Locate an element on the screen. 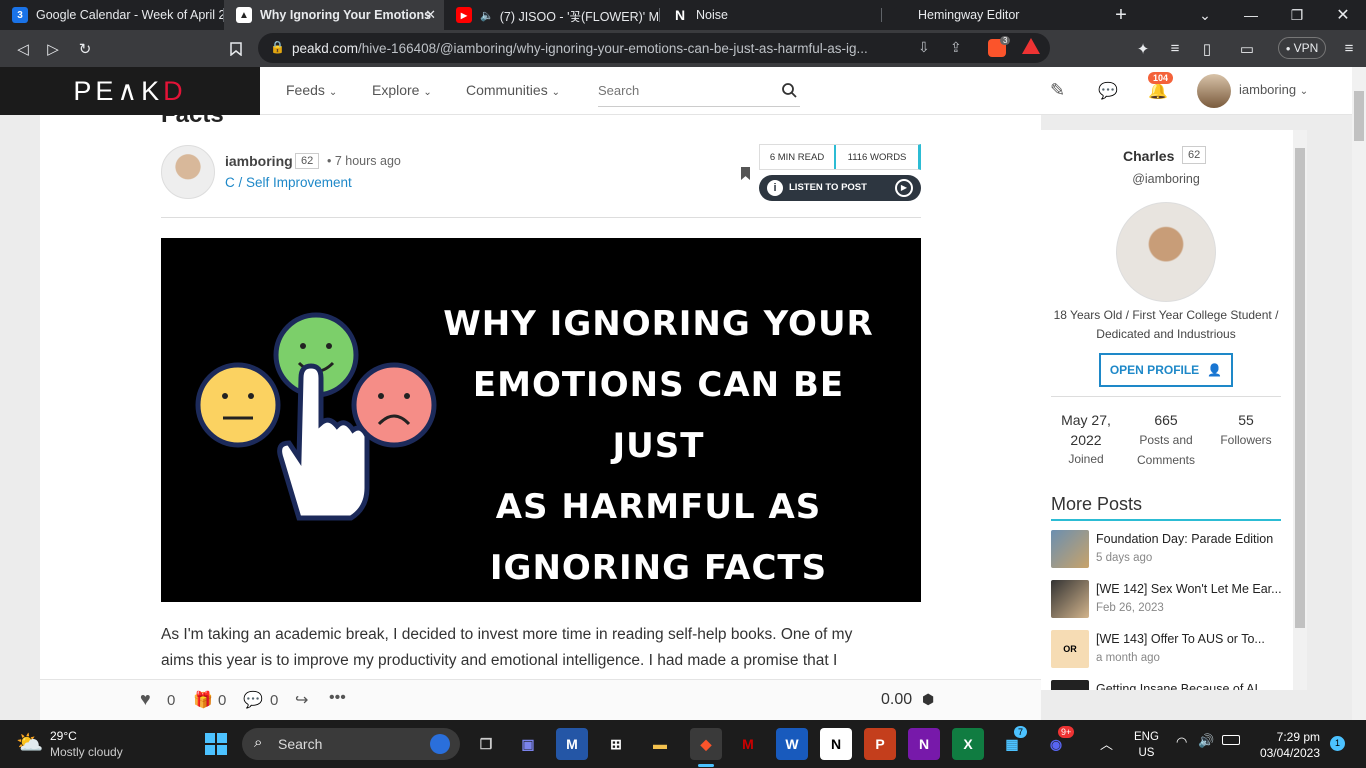 This screenshot has height=768, width=1366. store-icon: ⊞ is located at coordinates (616, 744).